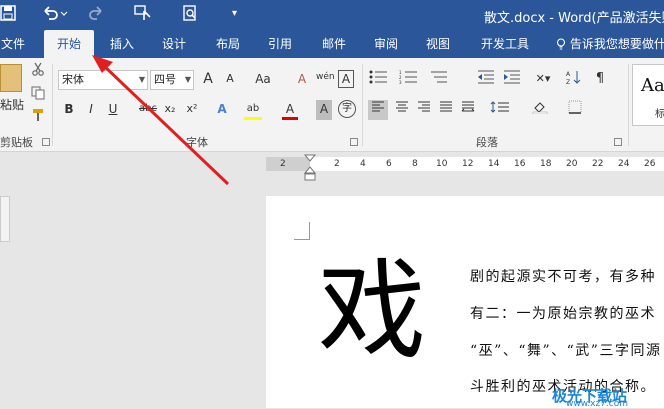  Describe the element at coordinates (161, 120) in the screenshot. I see `annotation-arrow` at that location.